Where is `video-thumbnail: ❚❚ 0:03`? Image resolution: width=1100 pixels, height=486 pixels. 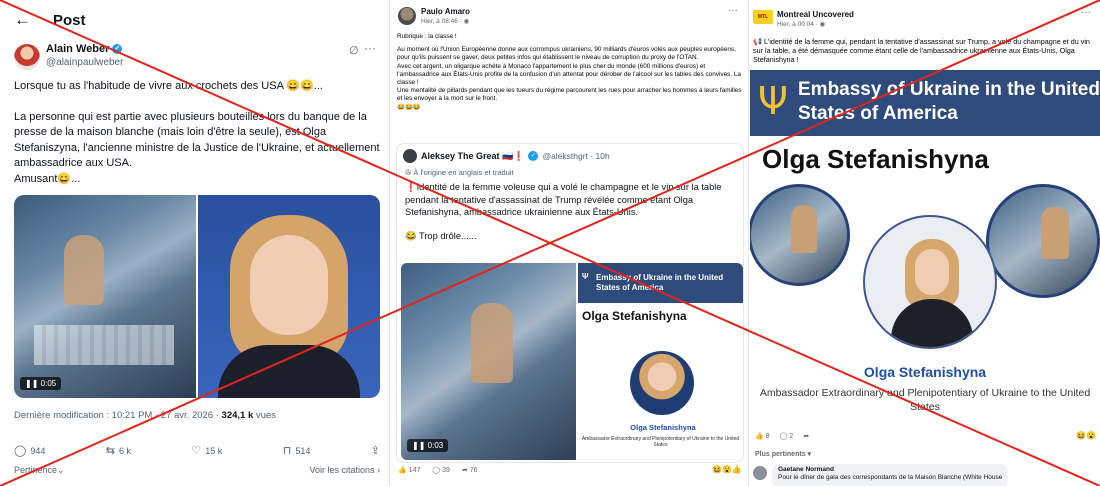
video-thumbnail: ❚❚ 0:03 is located at coordinates (488, 361).